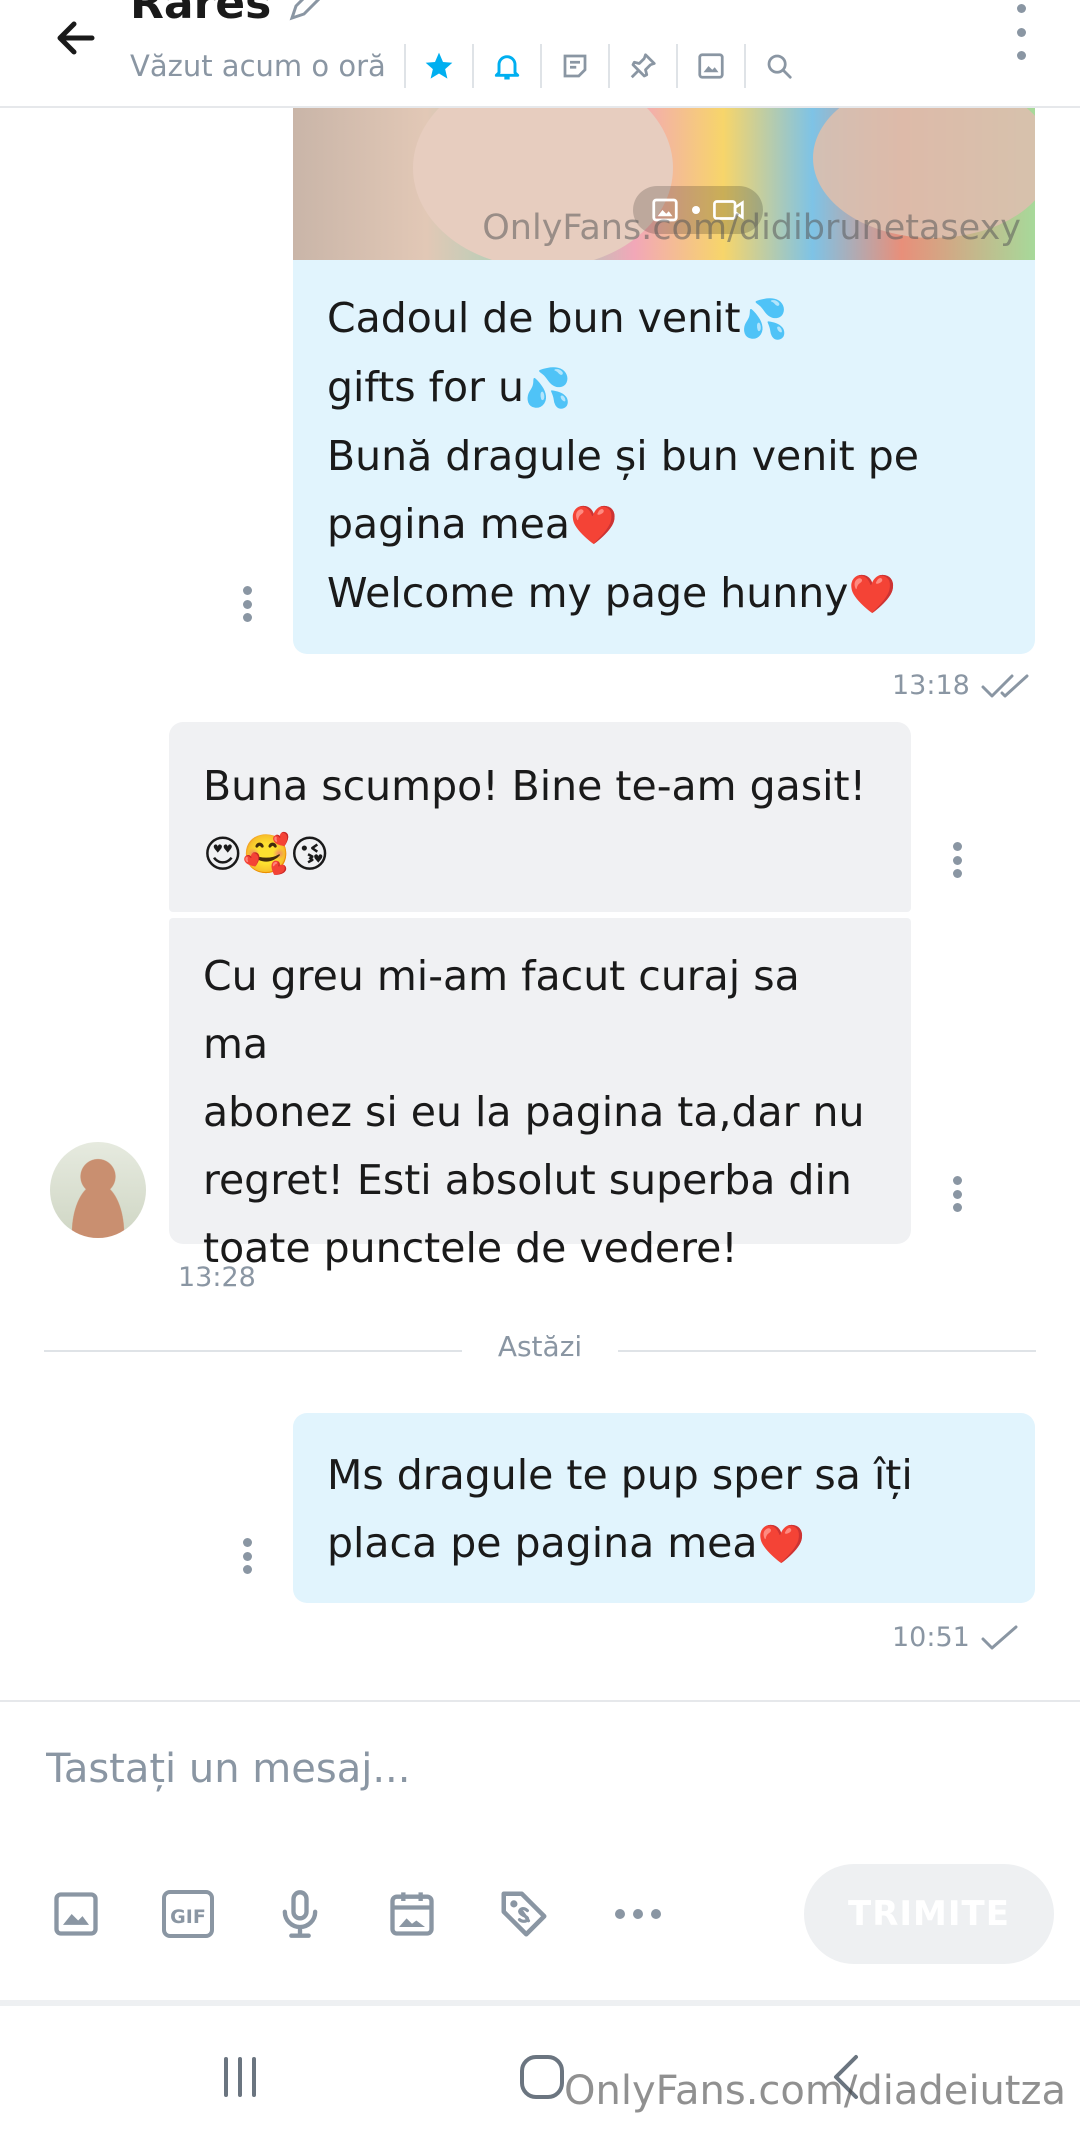 The image size is (1080, 2140). I want to click on recents-icon, so click(240, 2077).